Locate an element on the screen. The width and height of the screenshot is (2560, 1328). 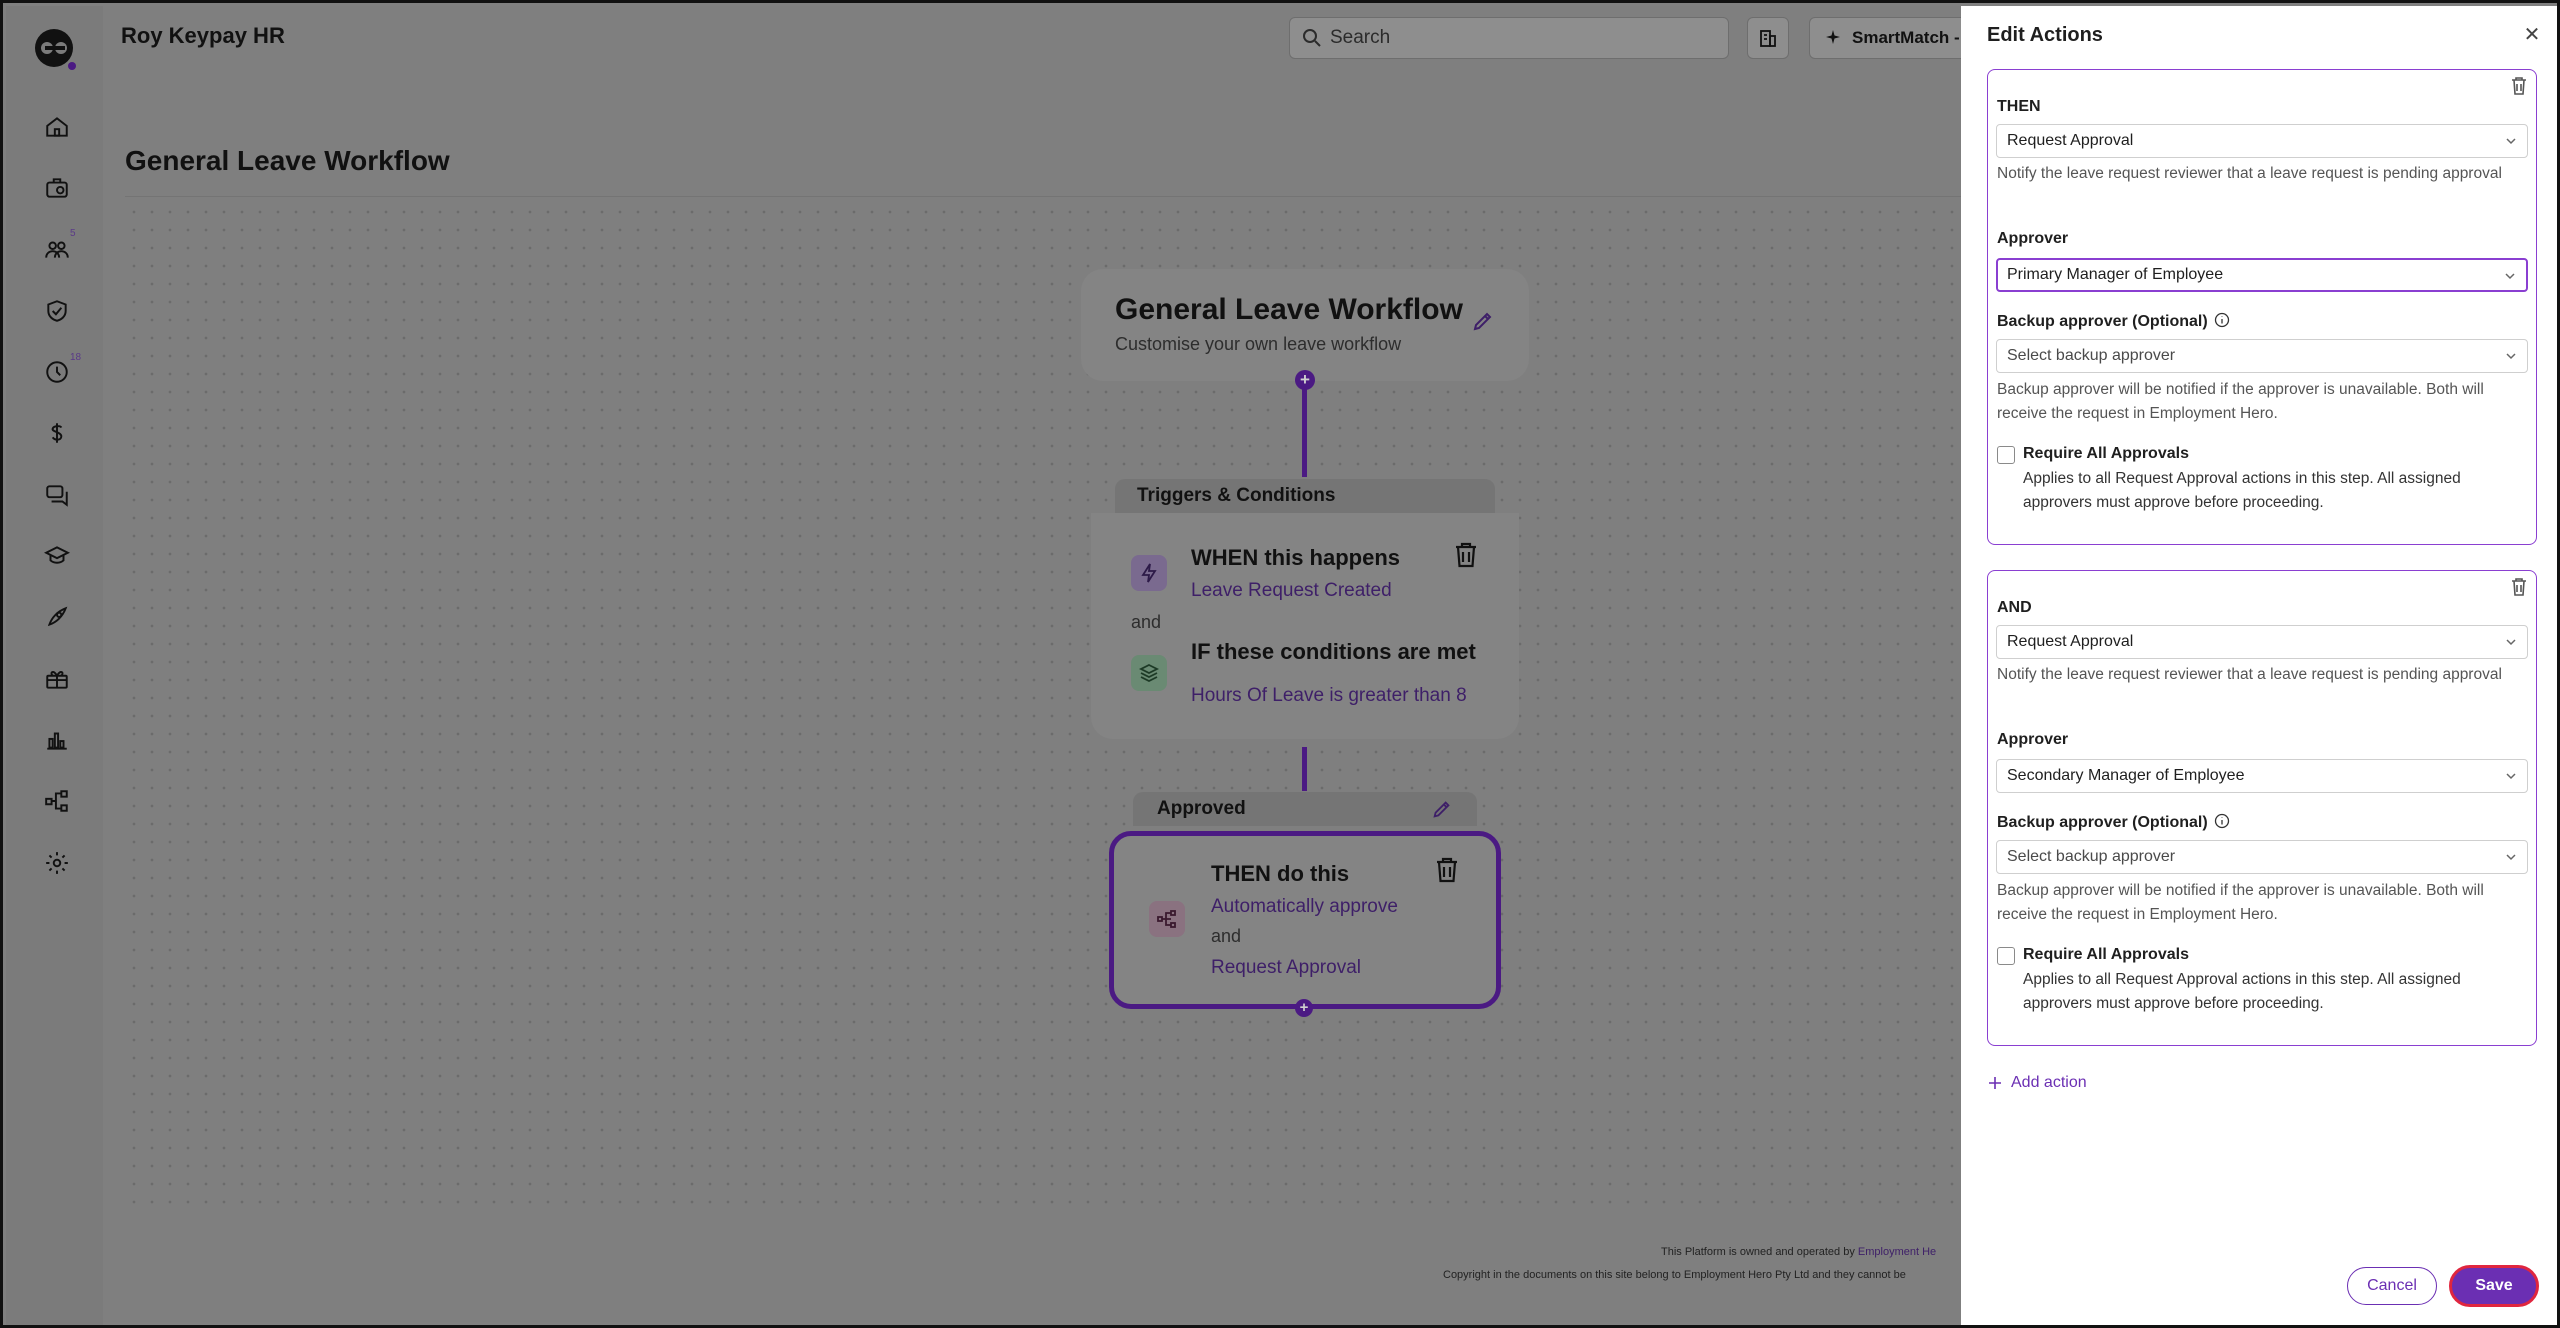
then-title: THEN do this is located at coordinates (1280, 873).